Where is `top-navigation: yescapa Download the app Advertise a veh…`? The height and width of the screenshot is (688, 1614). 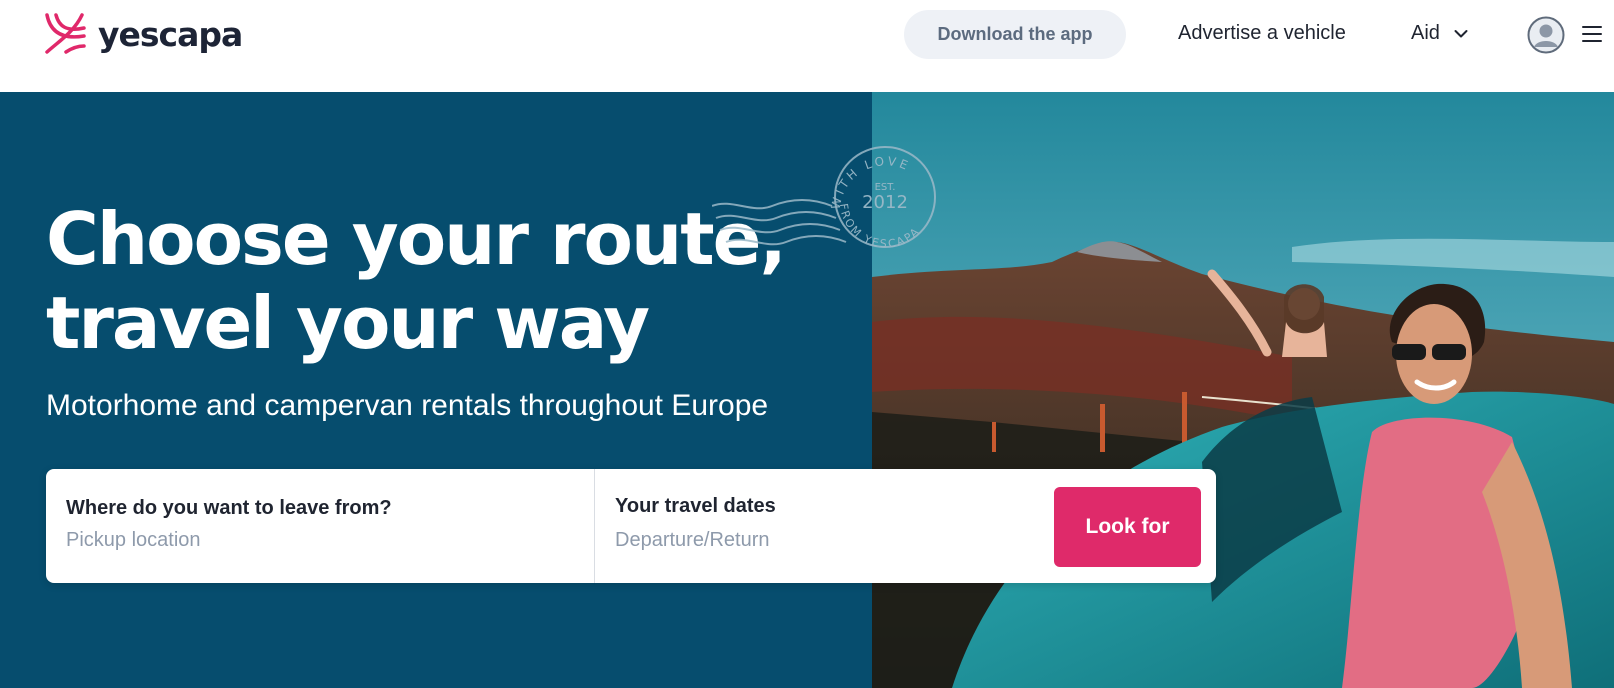 top-navigation: yescapa Download the app Advertise a veh… is located at coordinates (807, 46).